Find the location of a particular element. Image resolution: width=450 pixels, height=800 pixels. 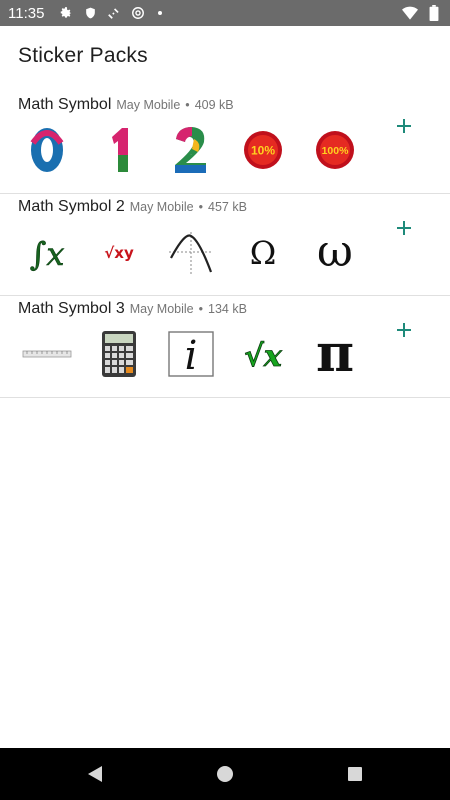

pack-header: Math Symbol 3 May Mobile • 134 kB is located at coordinates (132, 309).